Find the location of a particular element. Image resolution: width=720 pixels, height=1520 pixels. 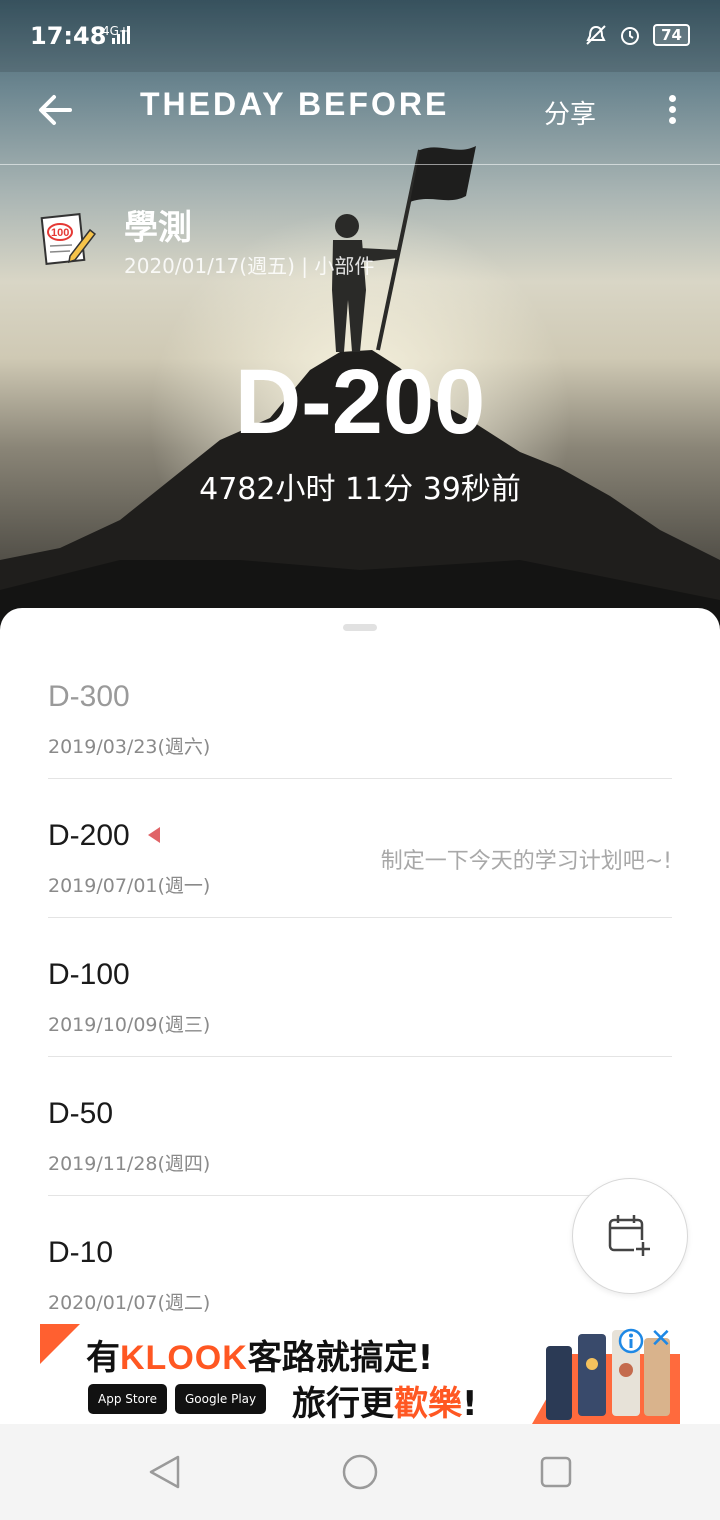

event-subtitle: 2020/01/17(週五) | 小部件 is located at coordinates (249, 266).